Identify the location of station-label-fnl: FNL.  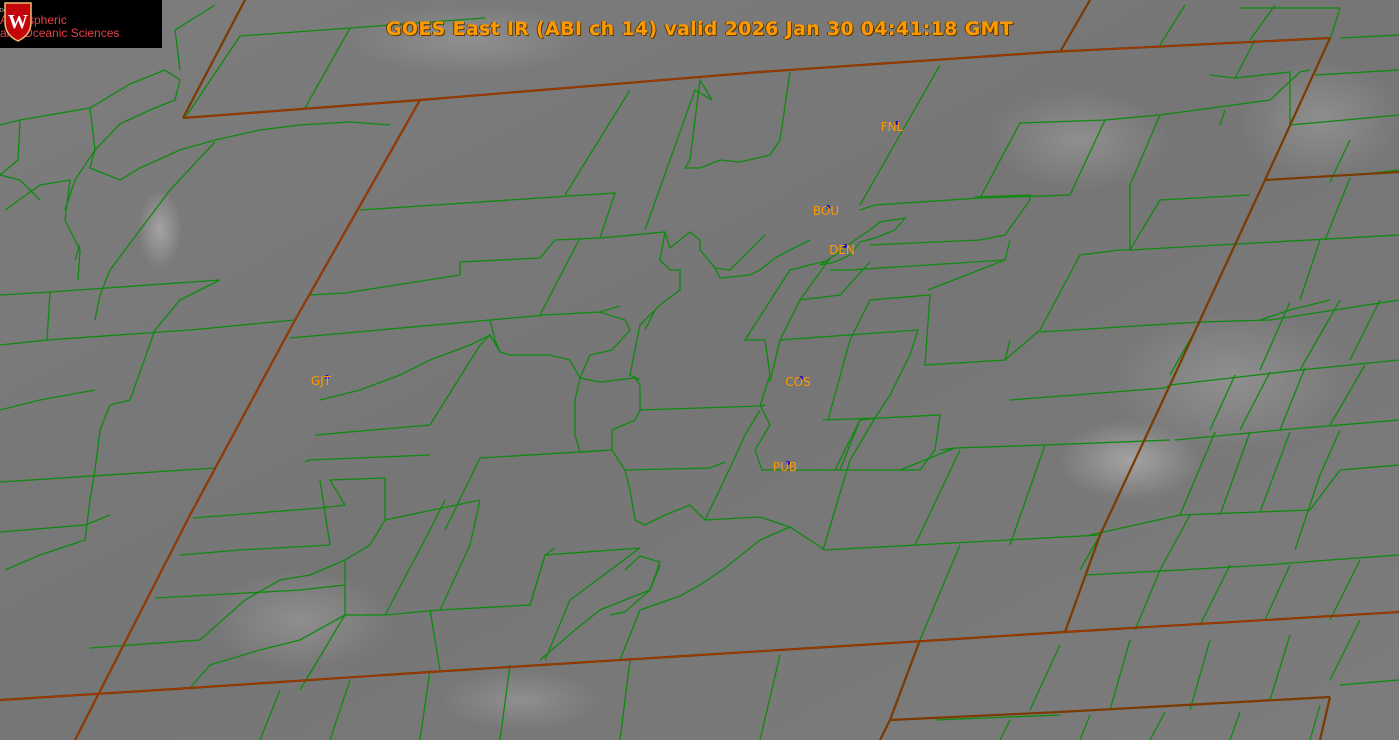
(892, 127).